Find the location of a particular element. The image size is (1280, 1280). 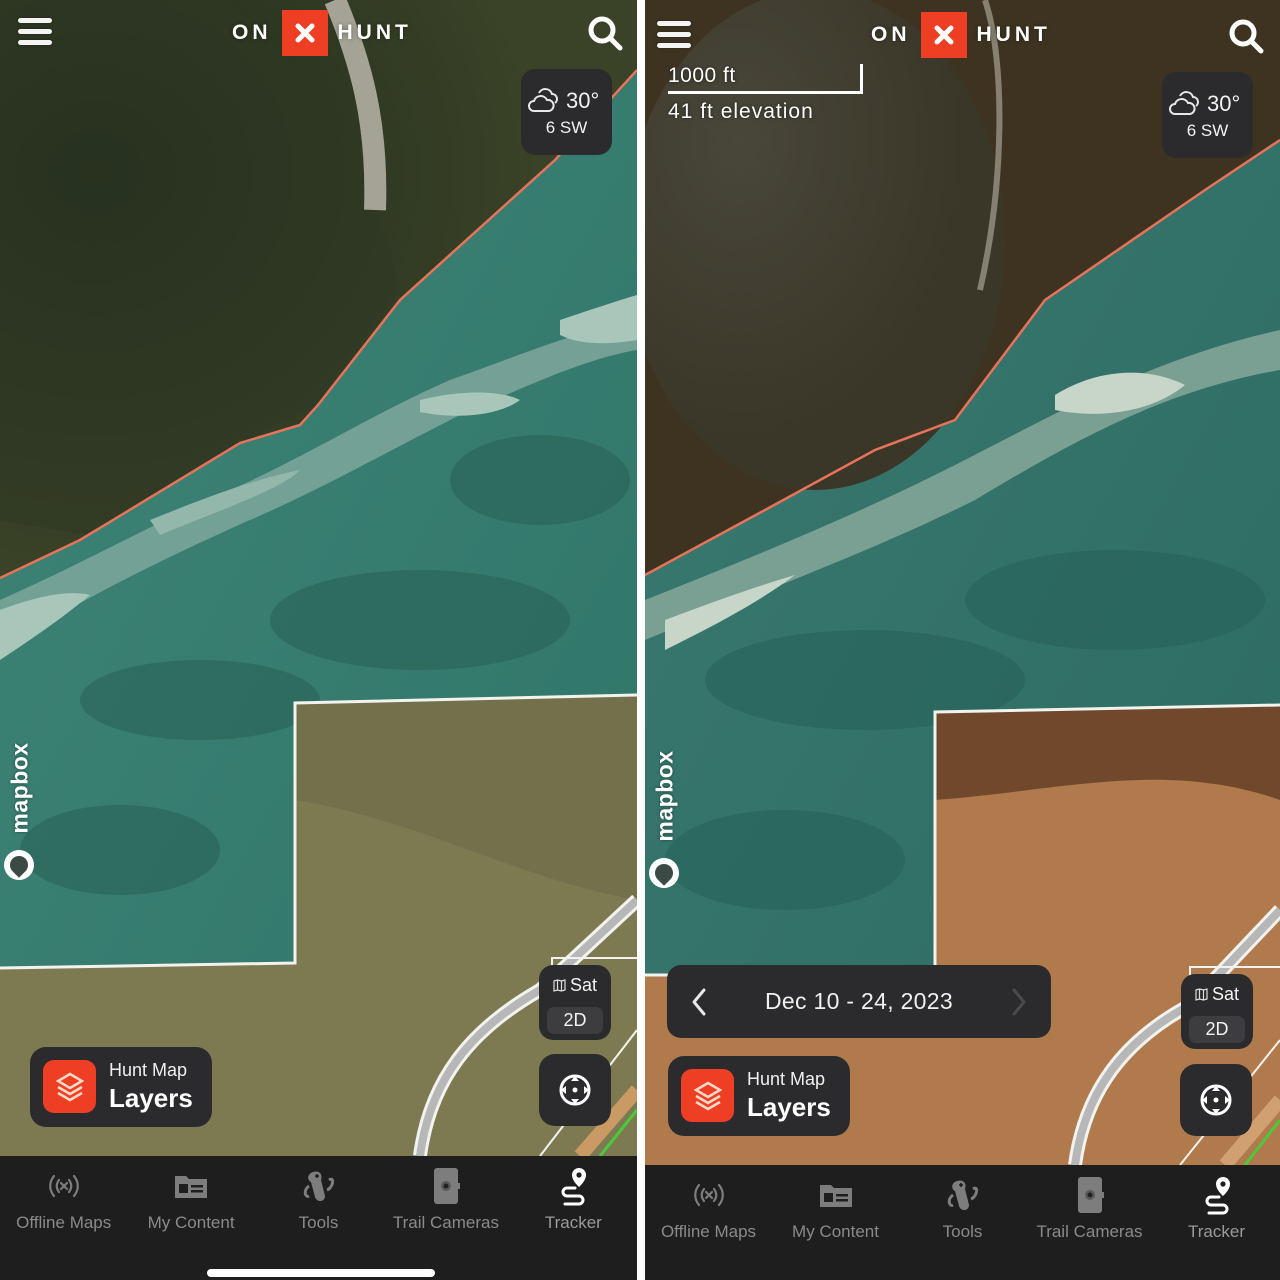

chevron-right-icon is located at coordinates (1019, 1002).